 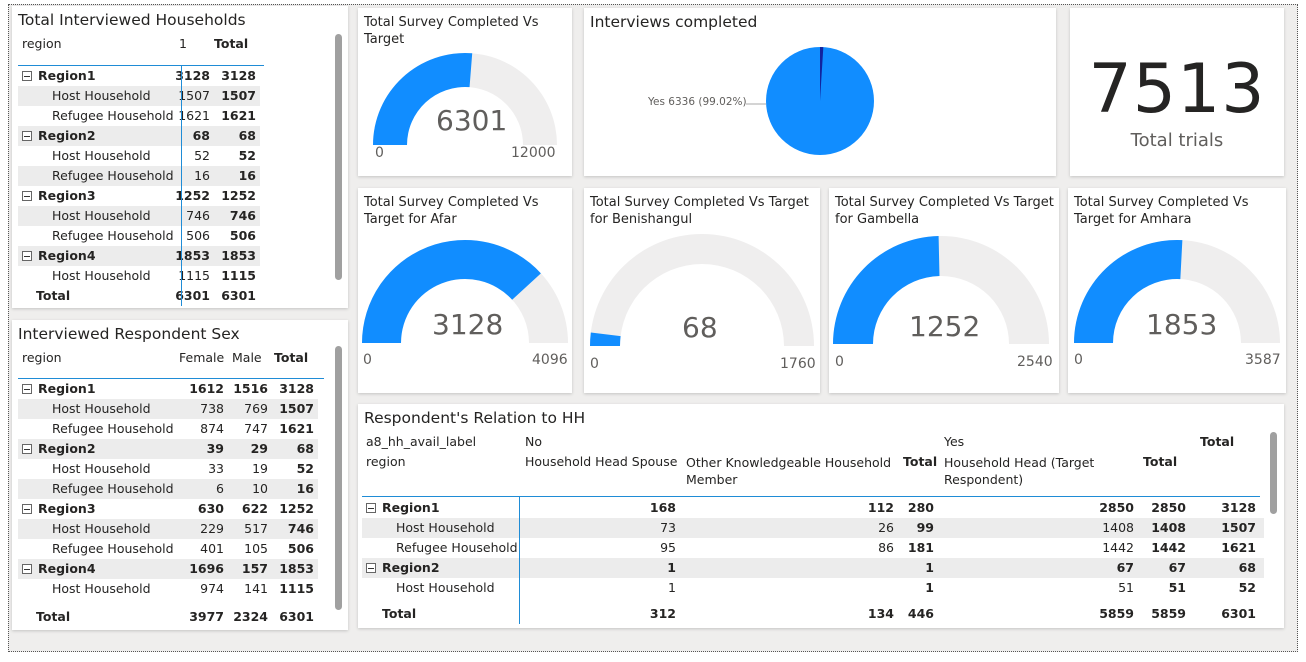 I want to click on gauge-amhara-value: 1853, so click(x=1182, y=324).